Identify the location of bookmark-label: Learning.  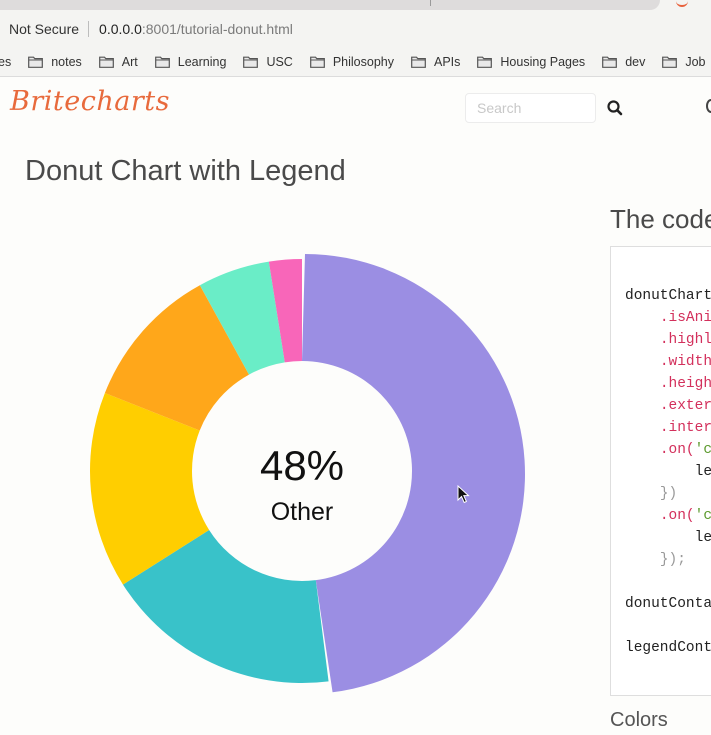
(202, 62).